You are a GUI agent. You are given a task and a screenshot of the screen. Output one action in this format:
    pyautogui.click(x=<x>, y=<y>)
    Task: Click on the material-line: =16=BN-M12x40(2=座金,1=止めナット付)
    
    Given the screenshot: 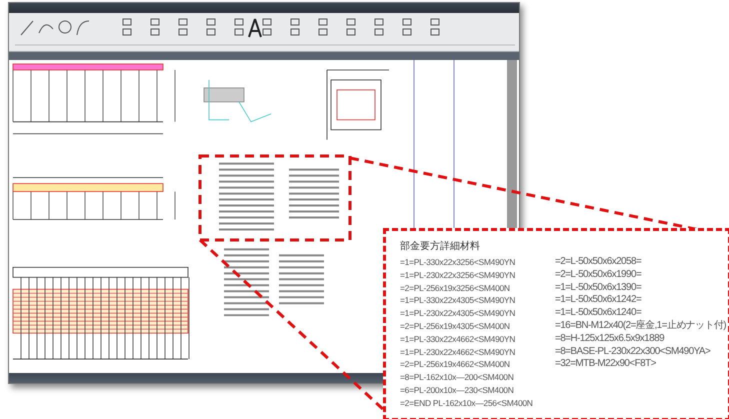 What is the action you would take?
    pyautogui.click(x=640, y=326)
    